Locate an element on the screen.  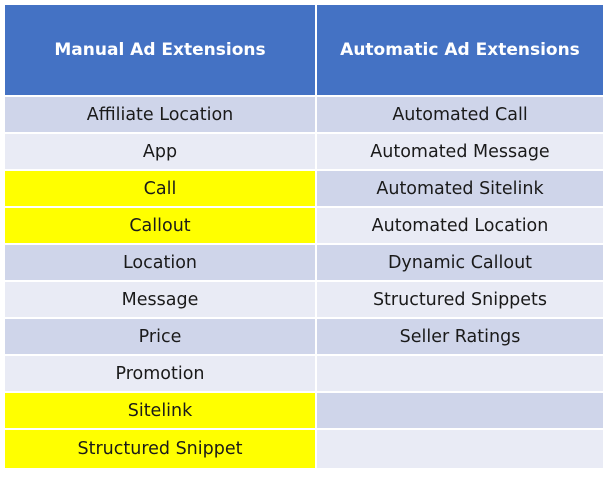
manual-extension-cell: Sitelink is located at coordinates (161, 410).